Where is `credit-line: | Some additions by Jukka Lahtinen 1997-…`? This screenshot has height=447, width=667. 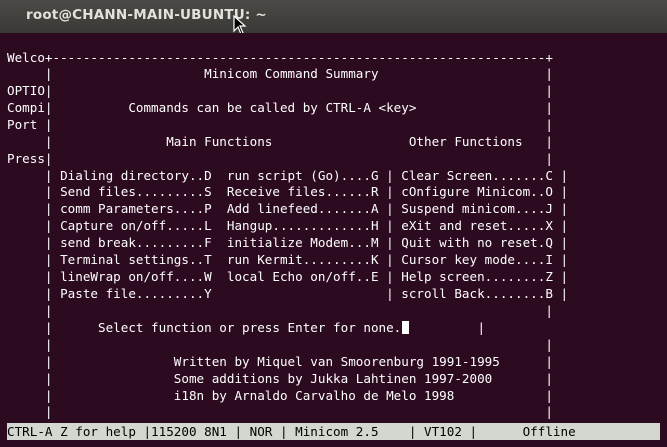
credit-line: | Some additions by Jukka Lahtinen 1997-… is located at coordinates (280, 378).